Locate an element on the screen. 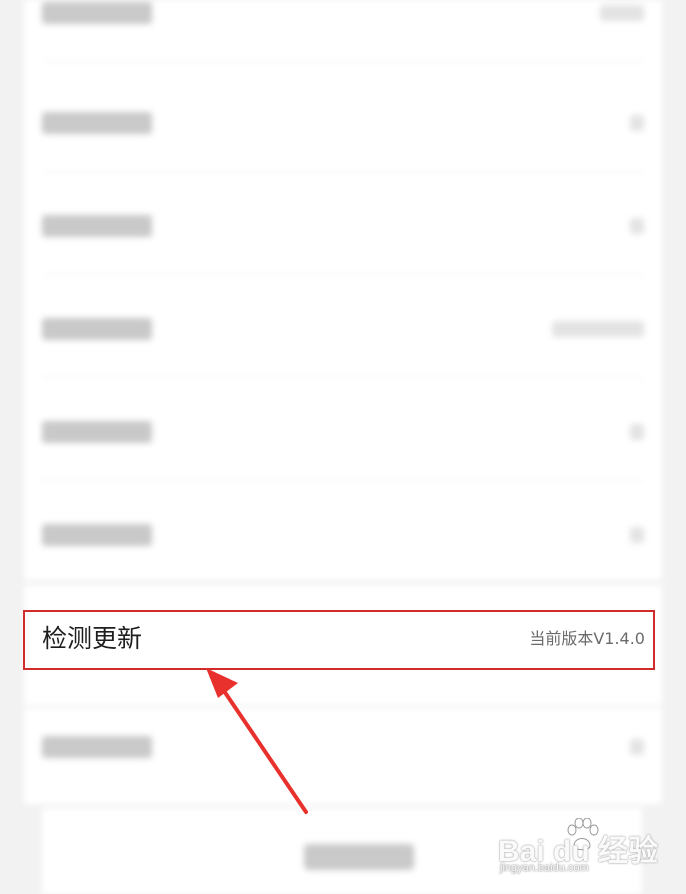  pointer-arrow-icon is located at coordinates (257, 741).